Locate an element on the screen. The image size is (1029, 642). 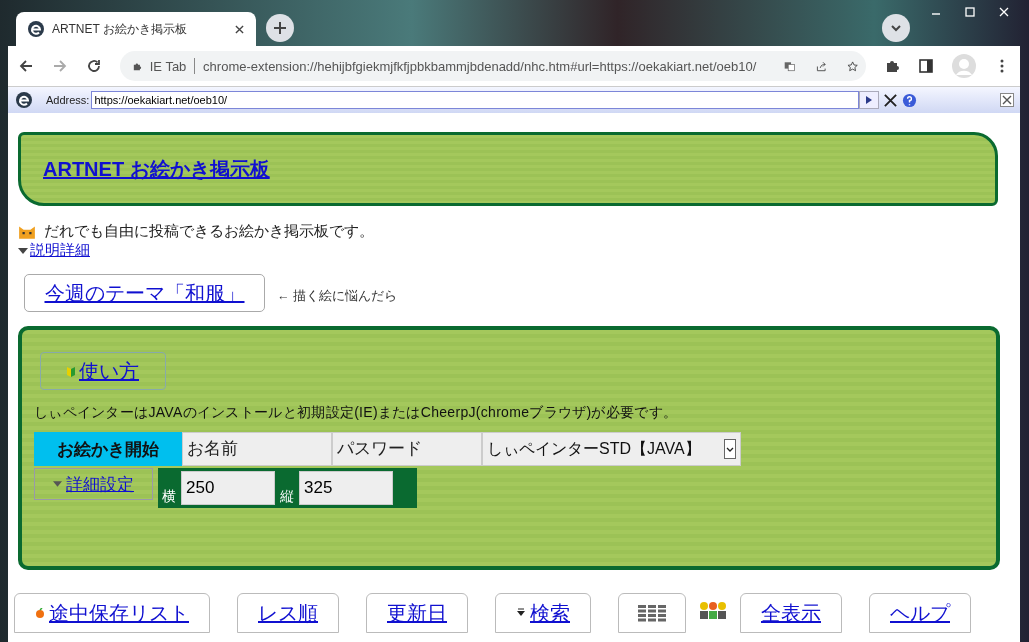
go-button is located at coordinates (869, 100).